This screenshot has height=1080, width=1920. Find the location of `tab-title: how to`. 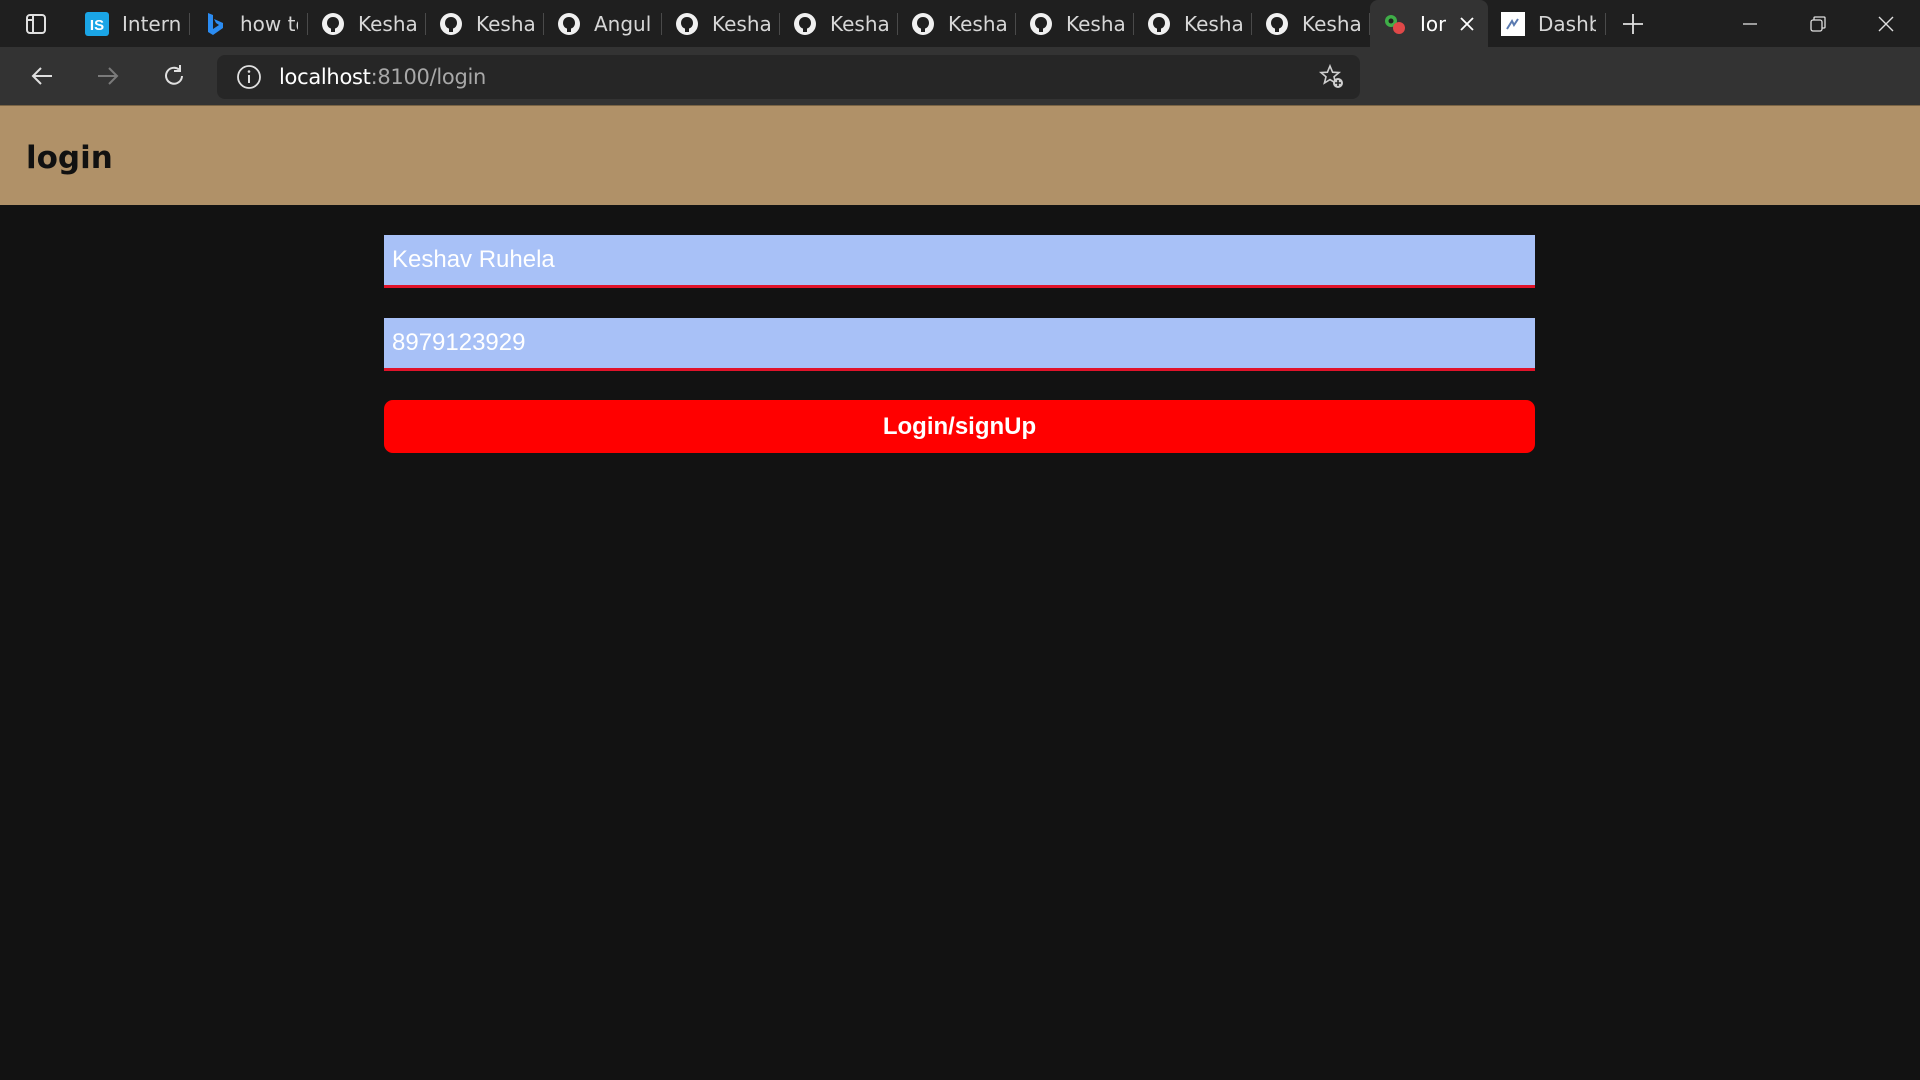

tab-title: how to is located at coordinates (269, 23).